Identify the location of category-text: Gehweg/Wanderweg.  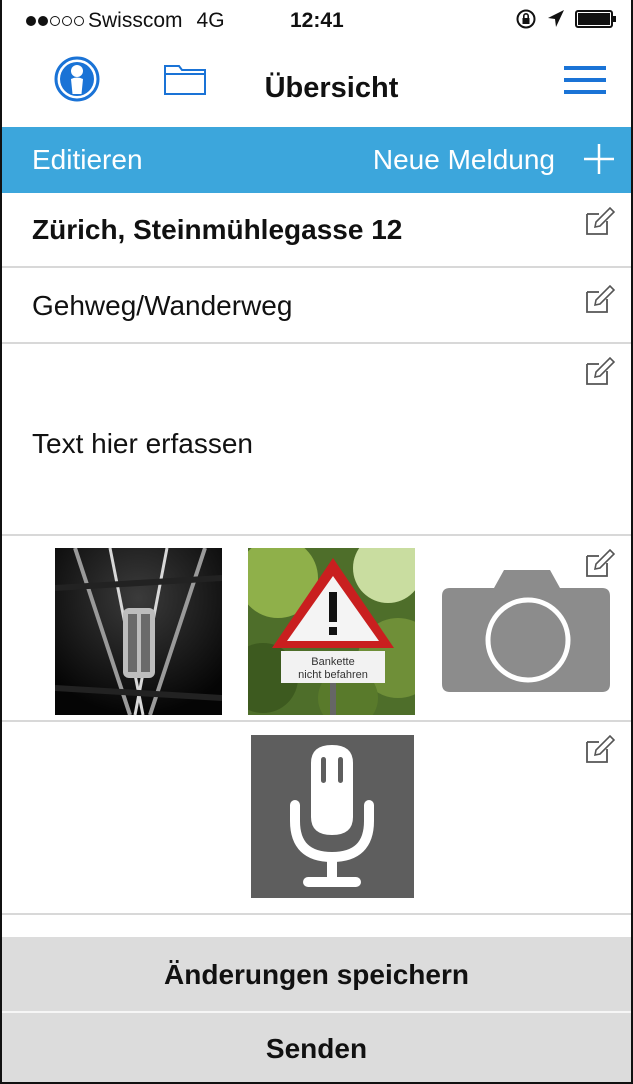
(162, 305).